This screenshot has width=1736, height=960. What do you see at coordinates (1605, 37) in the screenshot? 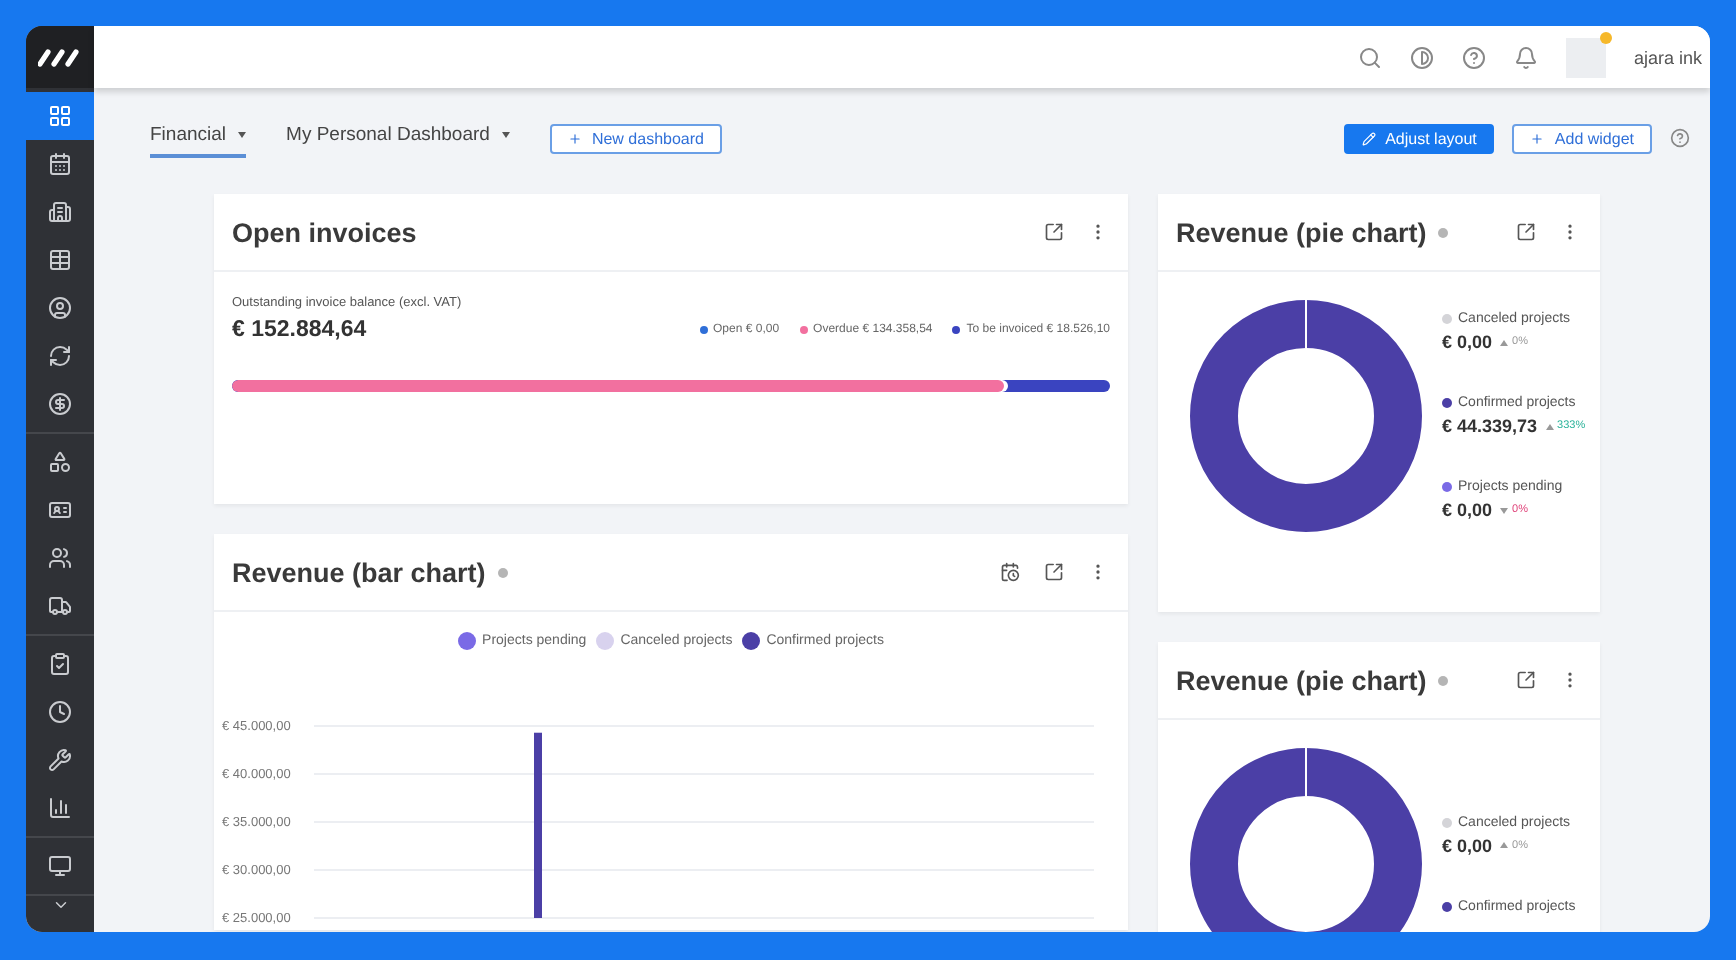
I see `notification-badge` at bounding box center [1605, 37].